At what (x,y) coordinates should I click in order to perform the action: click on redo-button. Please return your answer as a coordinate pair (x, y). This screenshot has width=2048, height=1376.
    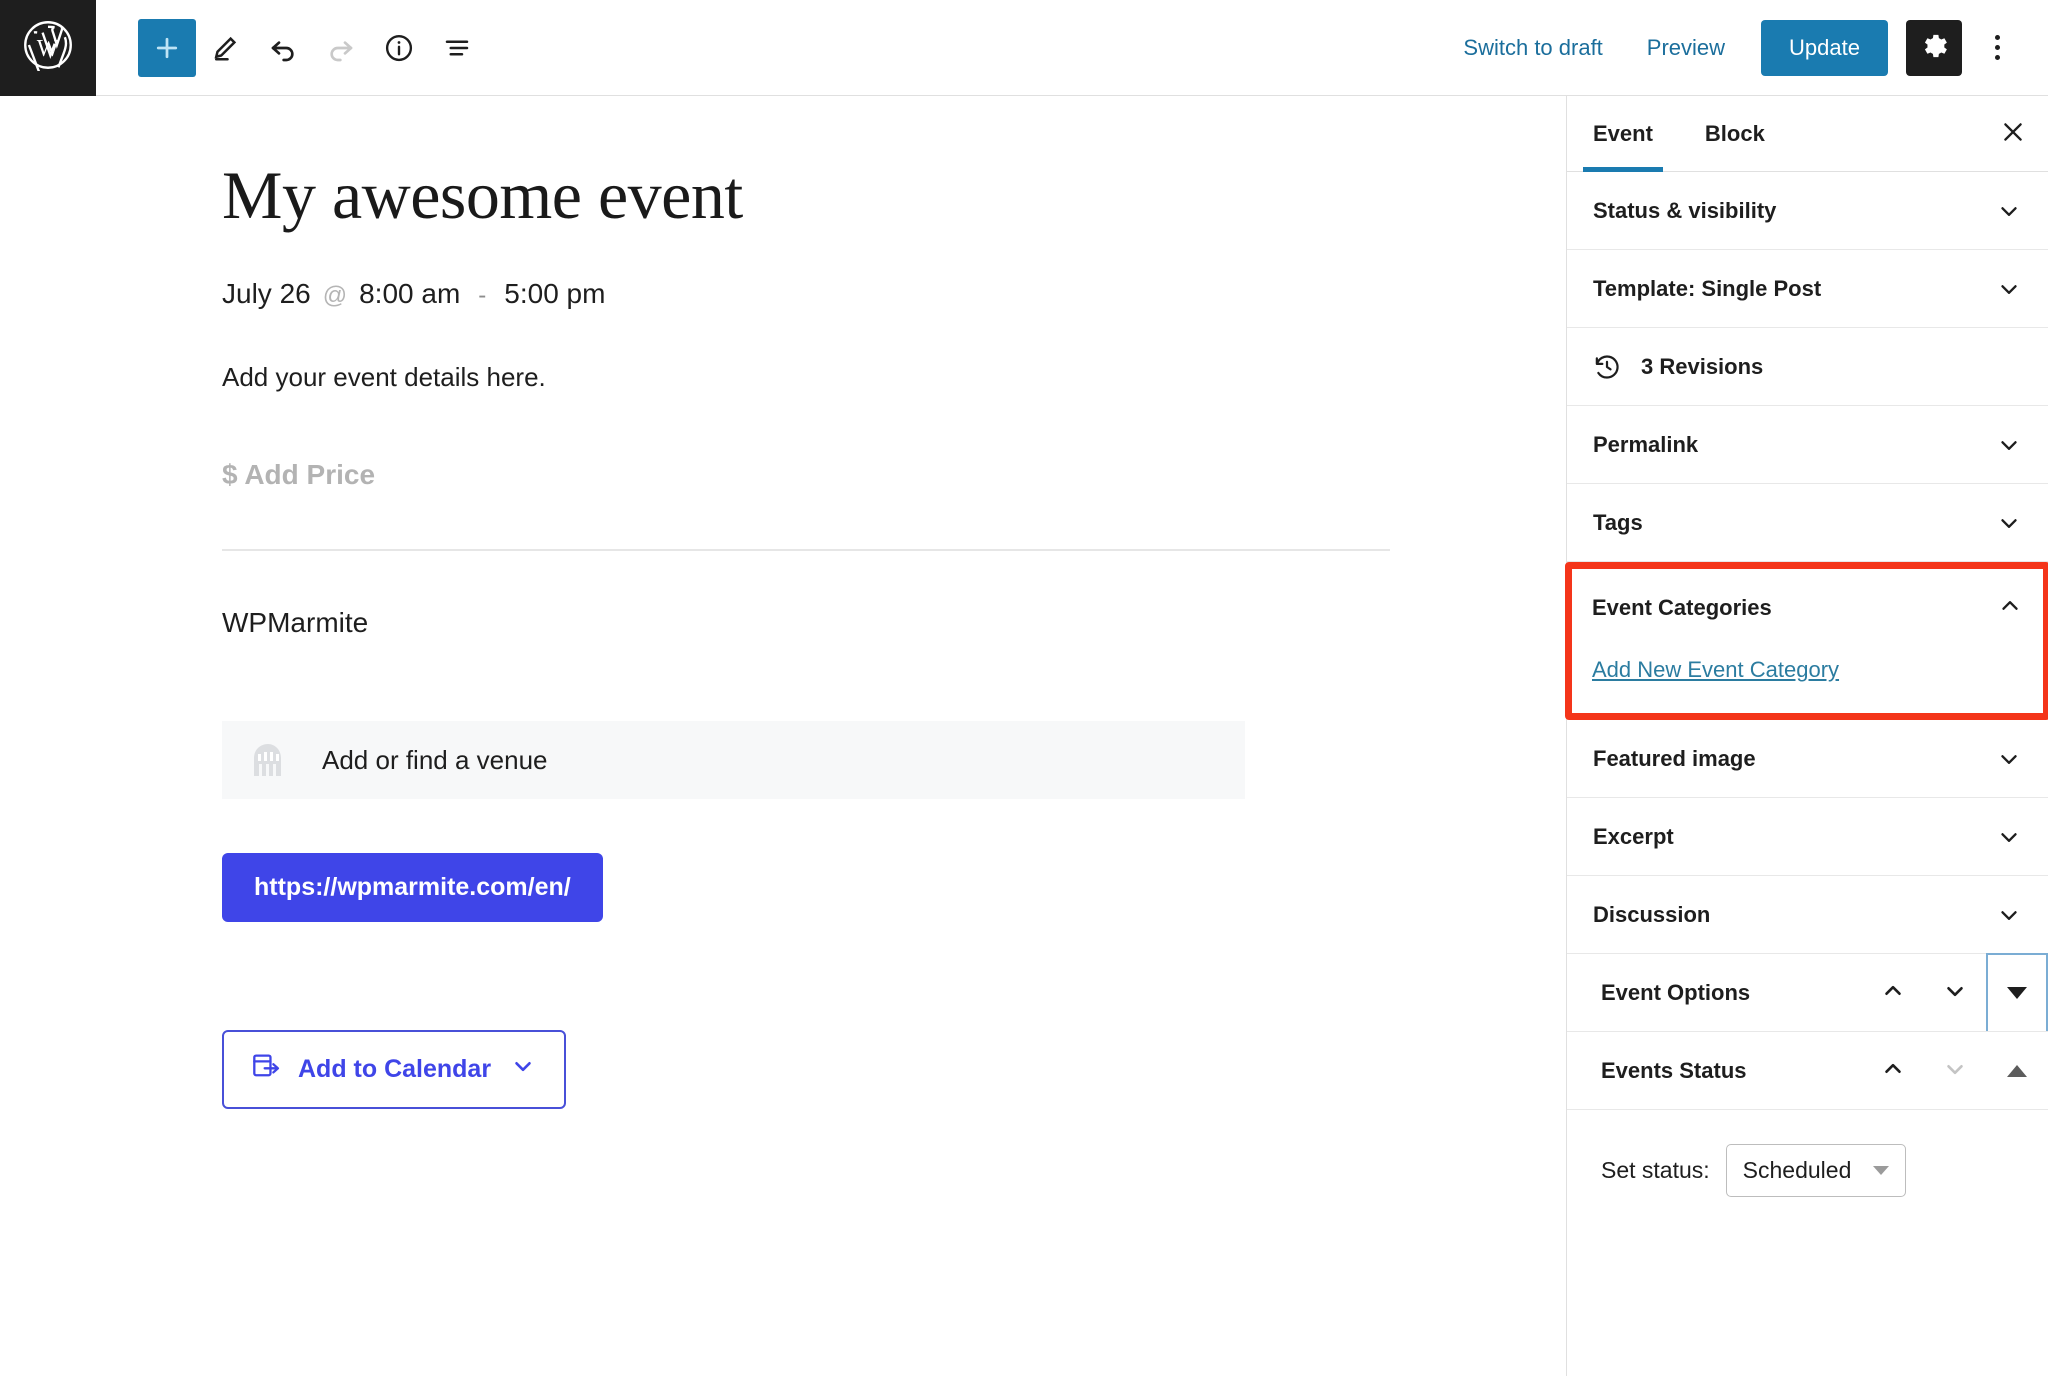
    Looking at the image, I should click on (341, 48).